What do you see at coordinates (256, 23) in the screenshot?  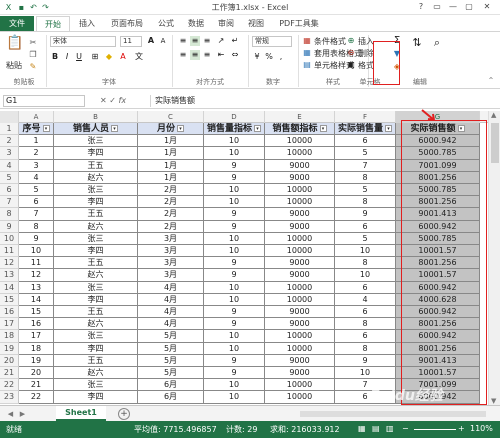 I see `tab-view: 视图` at bounding box center [256, 23].